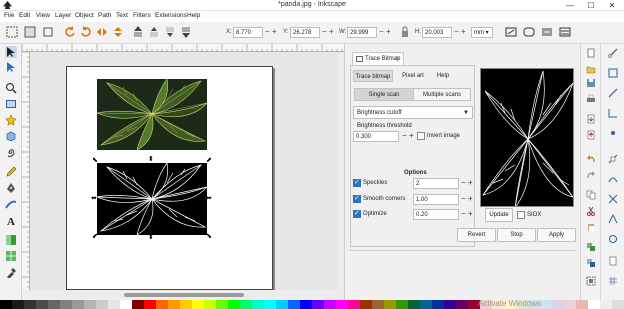 This screenshot has height=309, width=624. I want to click on h-input: 20.003, so click(437, 32).